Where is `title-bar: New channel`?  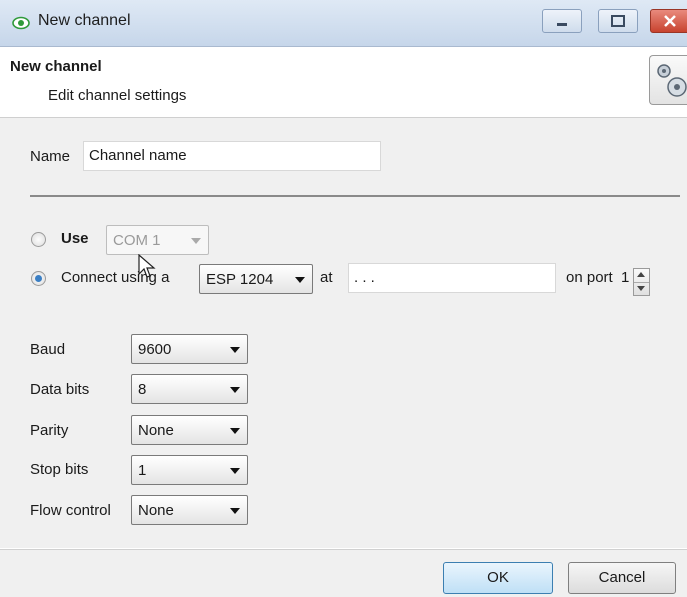 title-bar: New channel is located at coordinates (343, 23).